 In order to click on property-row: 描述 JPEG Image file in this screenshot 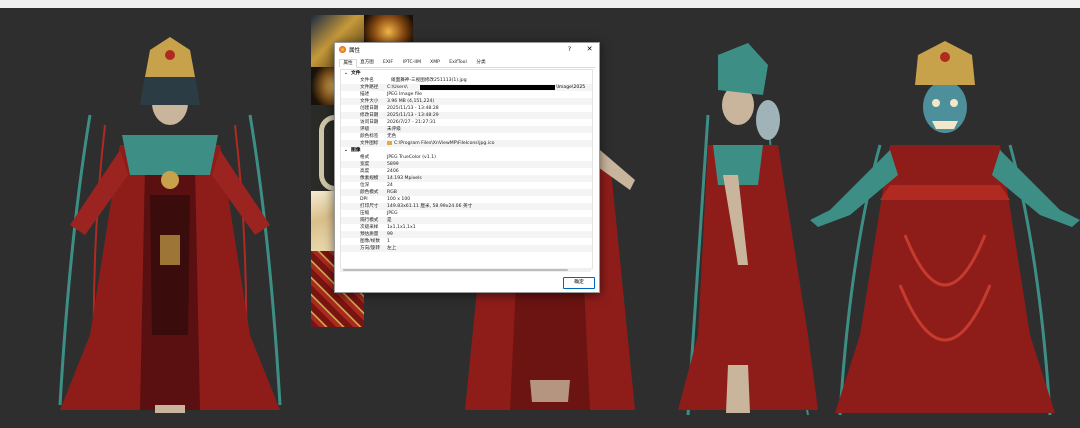, I will do `click(391, 94)`.